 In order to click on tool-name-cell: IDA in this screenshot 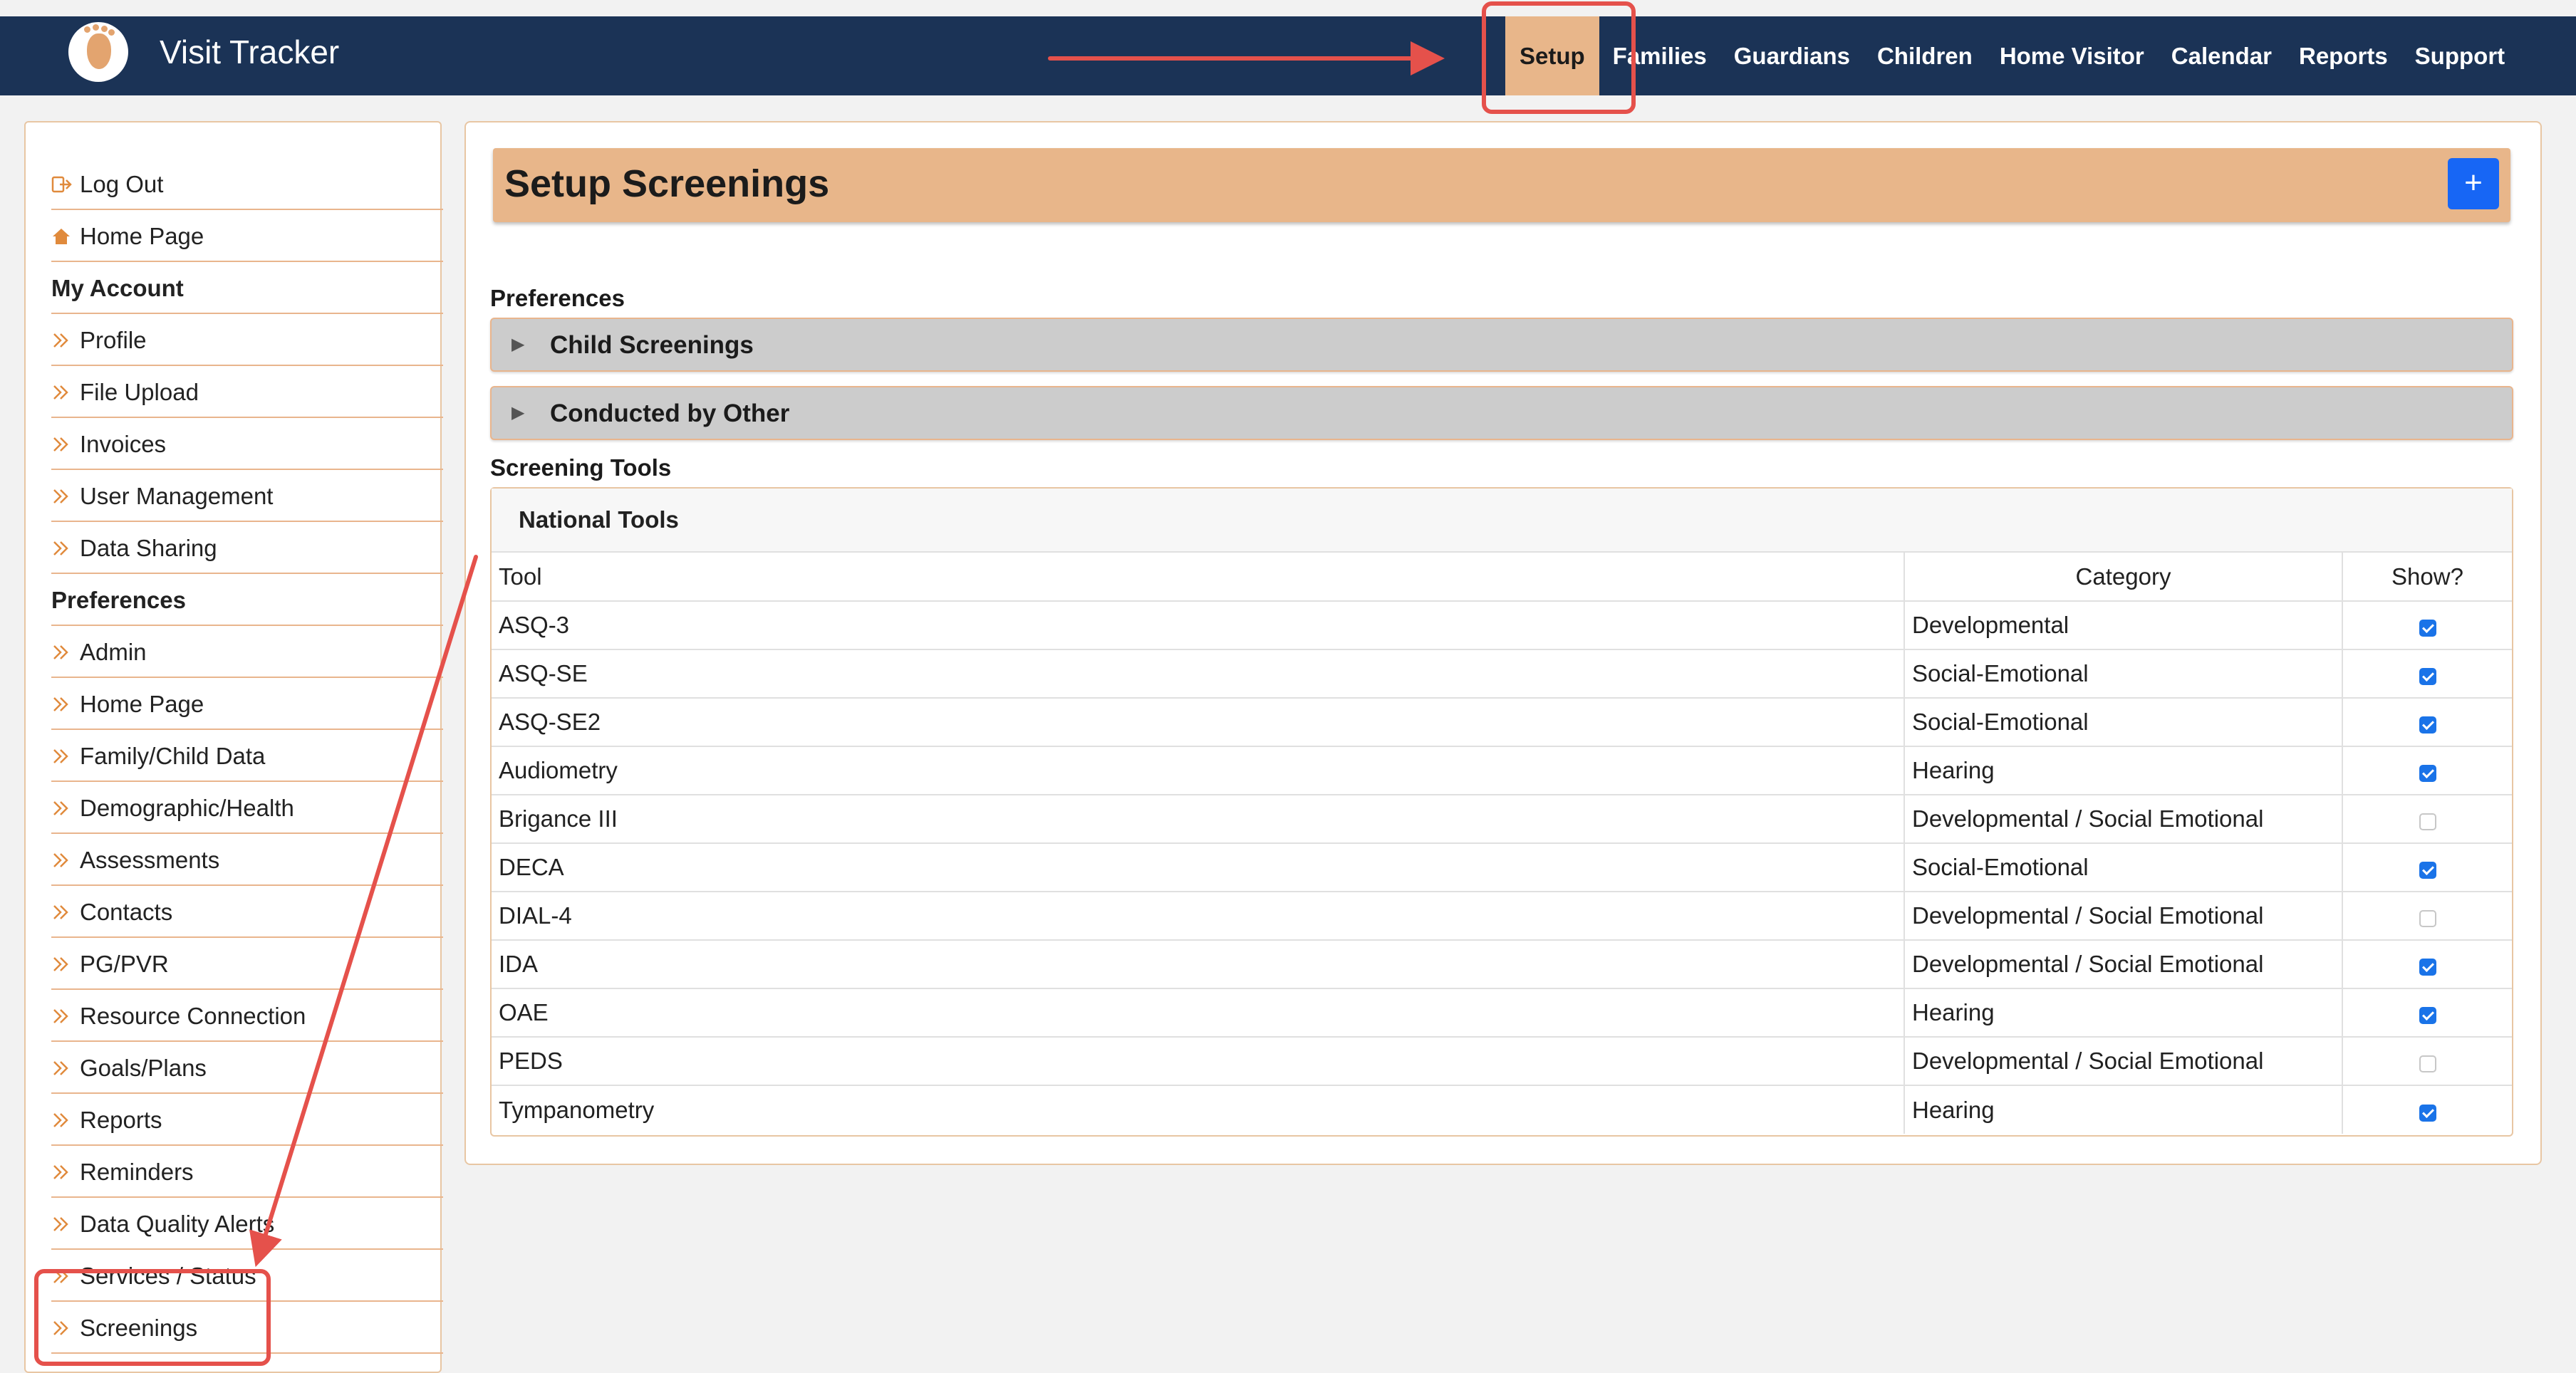, I will do `click(1198, 964)`.